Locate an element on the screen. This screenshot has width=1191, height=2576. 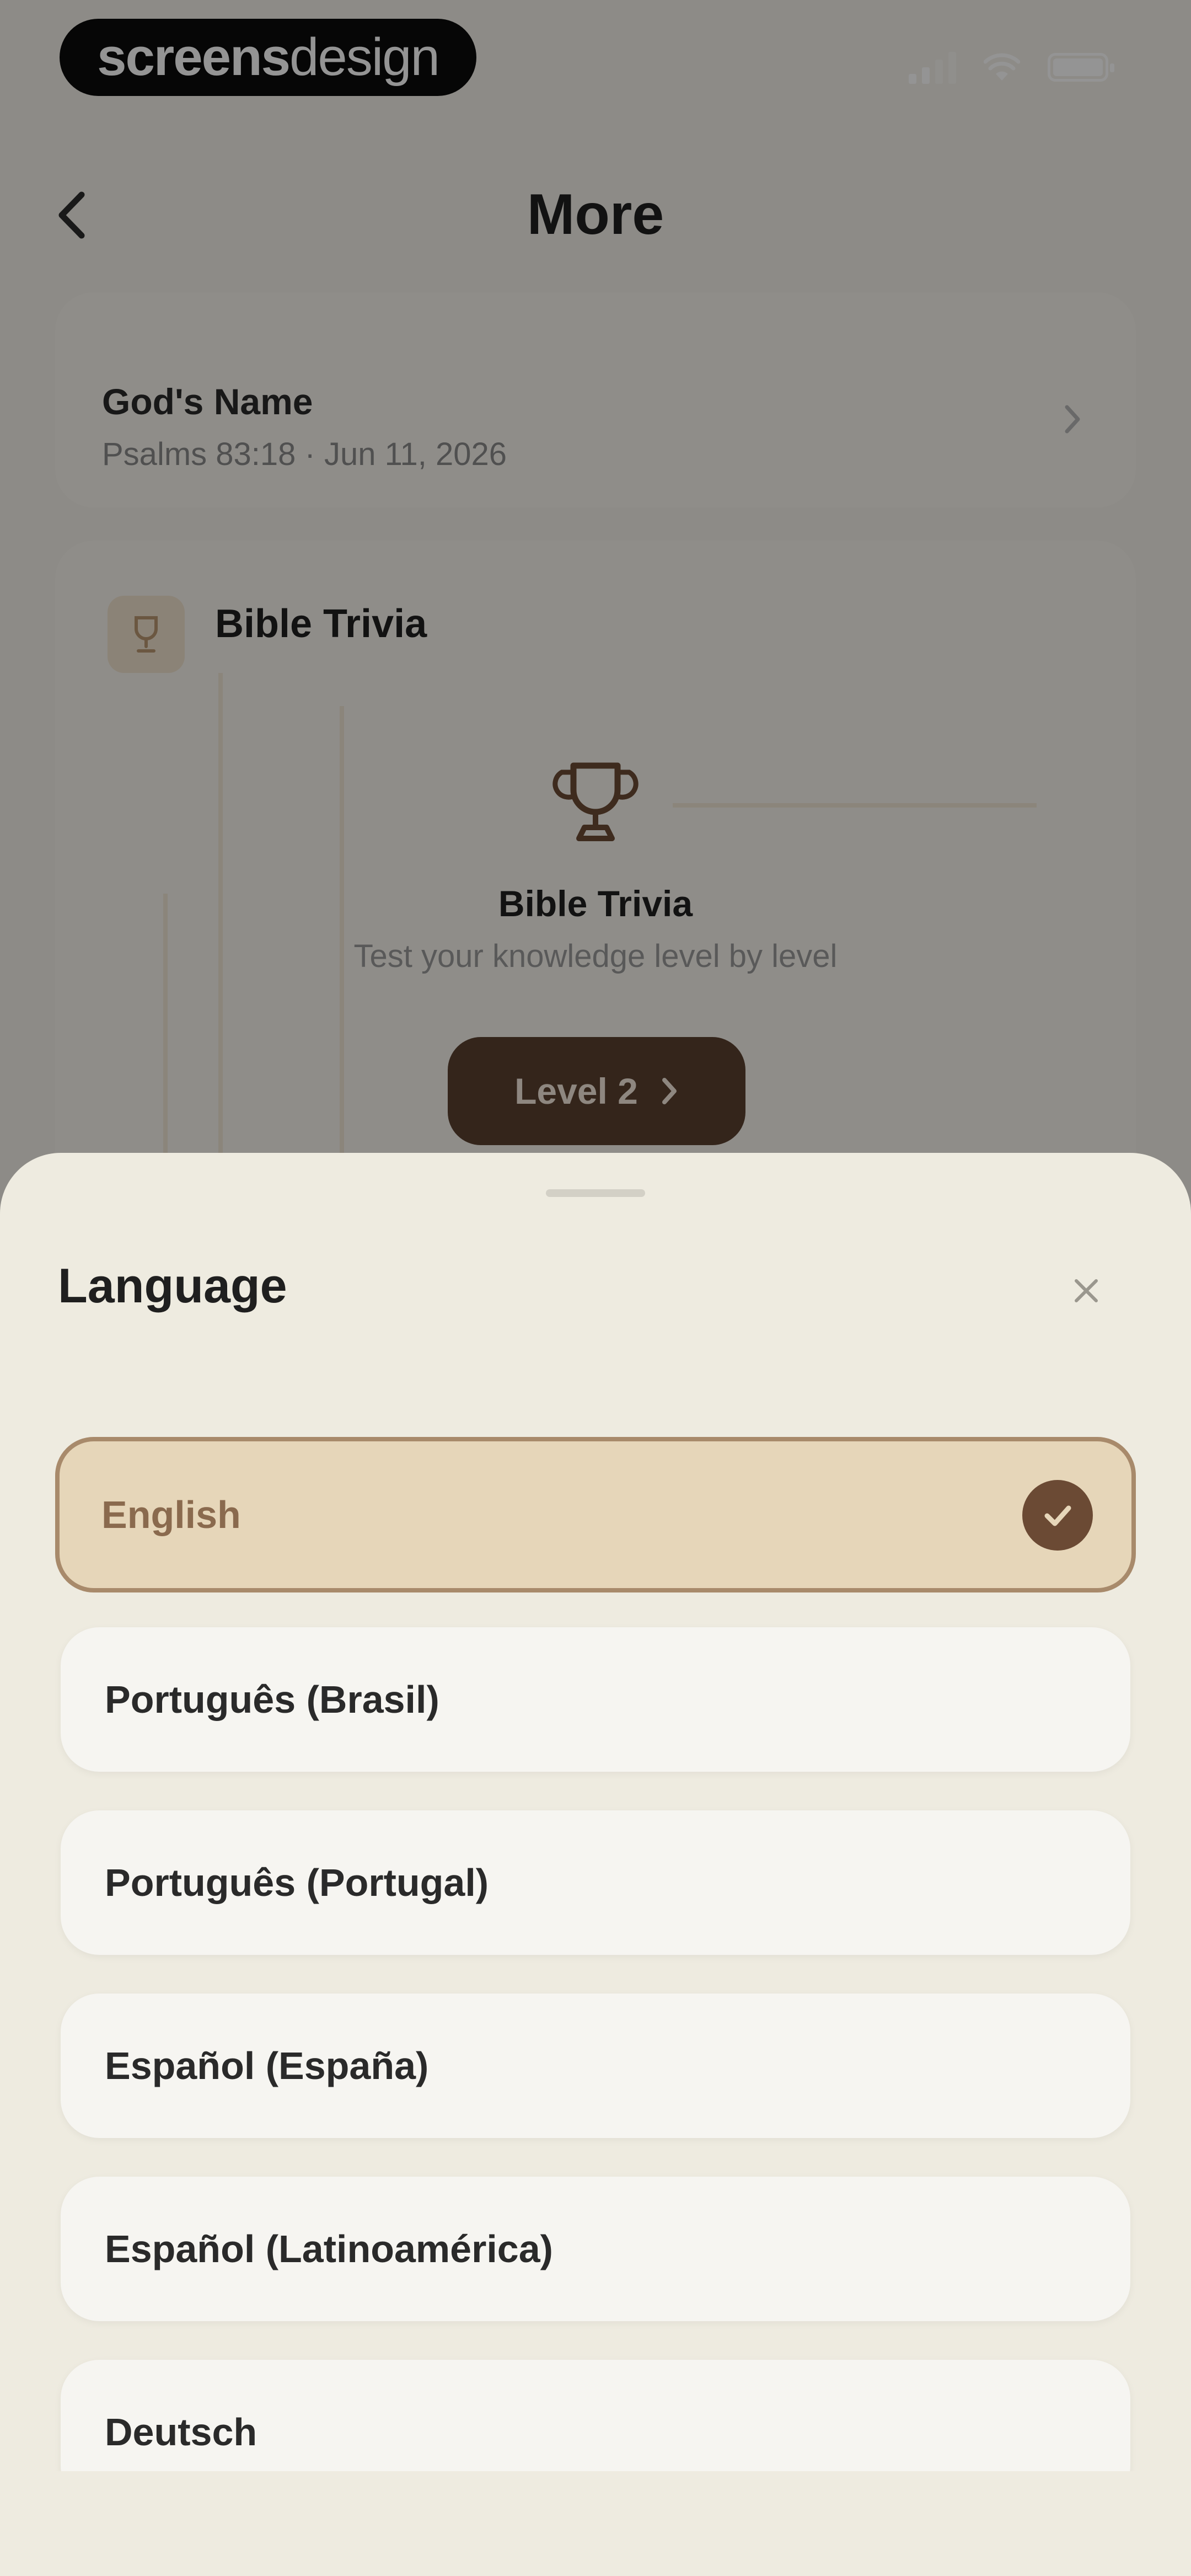
checkmark-icon is located at coordinates (1057, 1515).